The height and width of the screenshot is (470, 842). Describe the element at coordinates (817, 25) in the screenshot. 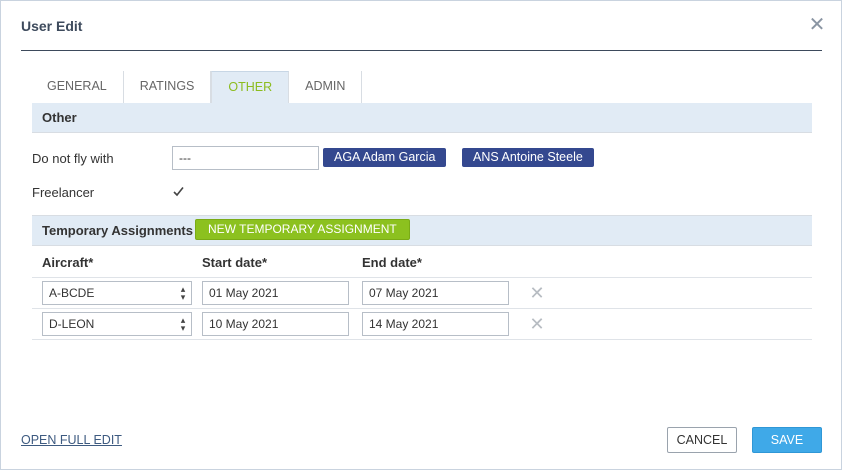

I see `close-icon: ✕` at that location.